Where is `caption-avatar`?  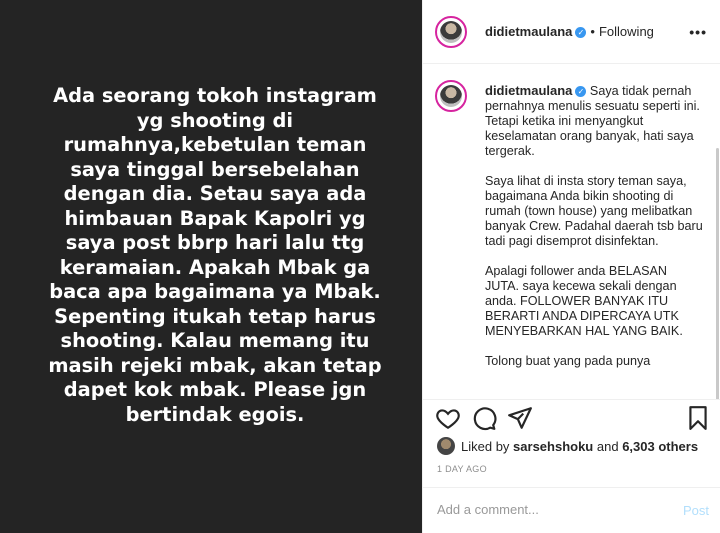
caption-avatar is located at coordinates (451, 96).